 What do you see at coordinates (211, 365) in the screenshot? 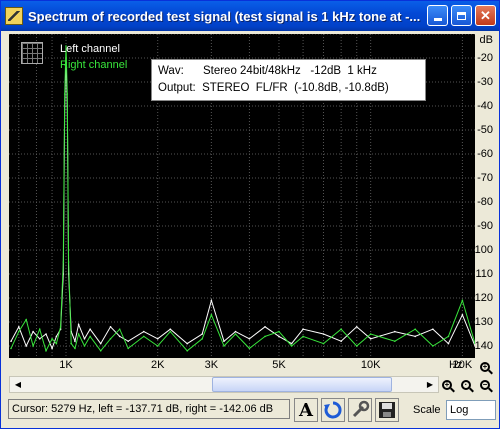
I see `x-tick-label: 3K` at bounding box center [211, 365].